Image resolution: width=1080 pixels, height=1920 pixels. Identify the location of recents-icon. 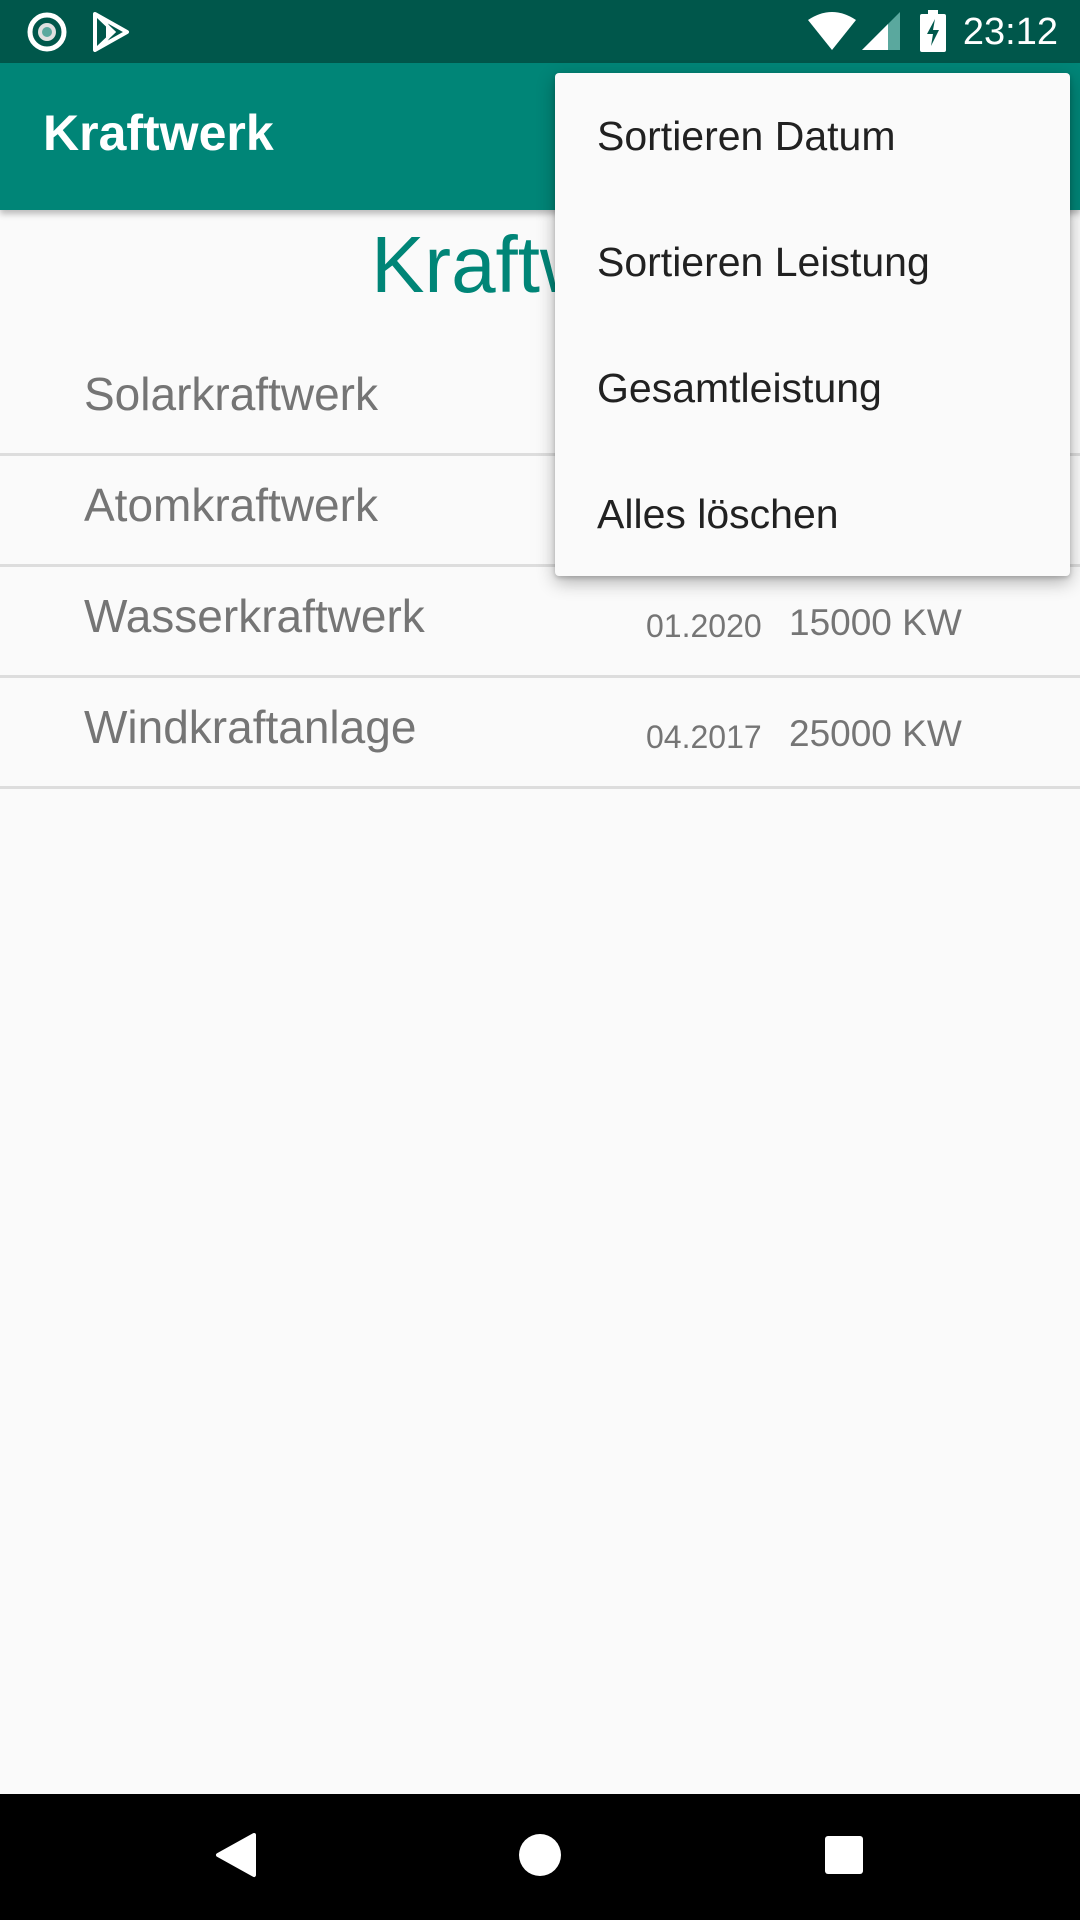
(844, 1857).